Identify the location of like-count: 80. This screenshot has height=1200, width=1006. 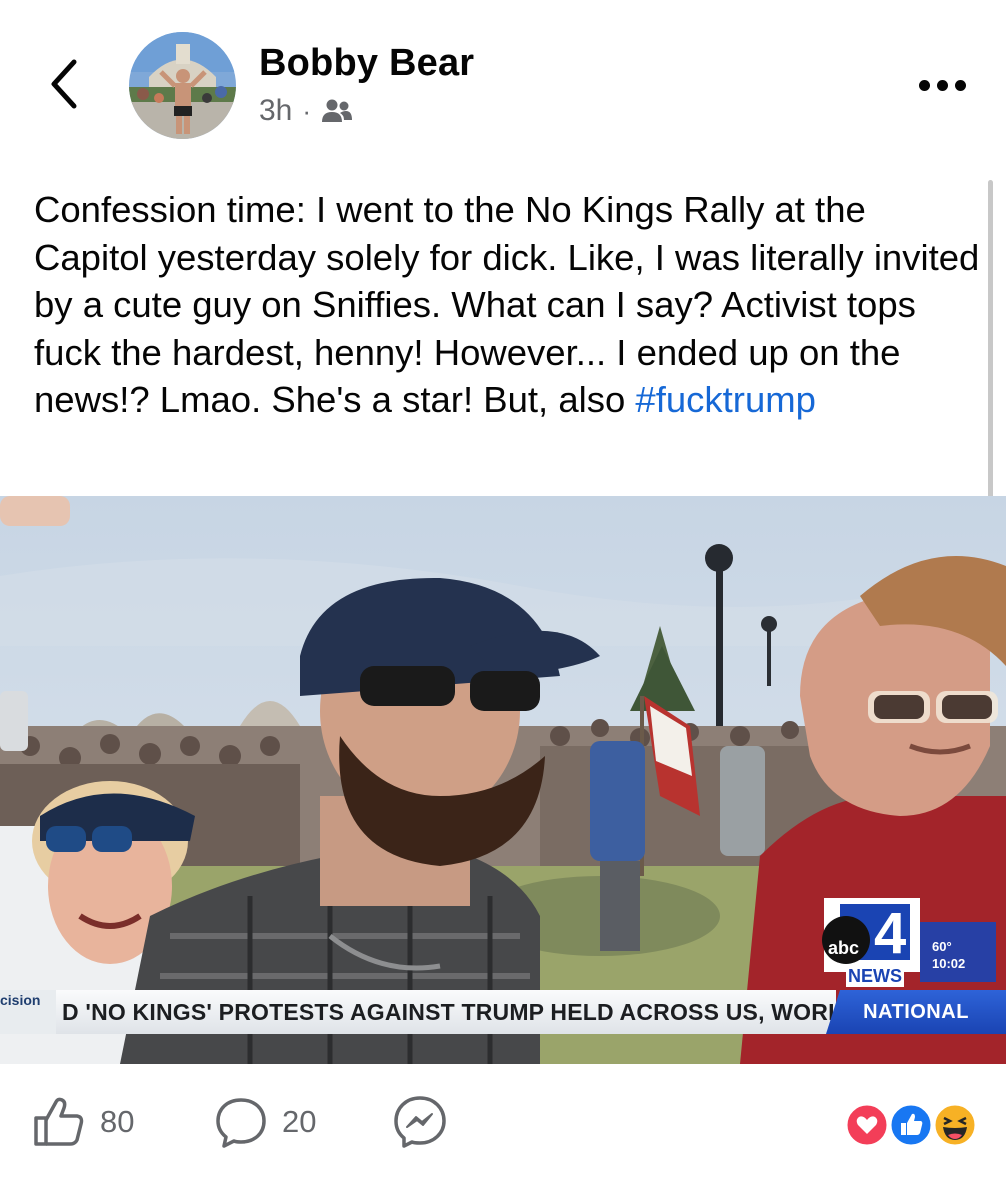
(117, 1121).